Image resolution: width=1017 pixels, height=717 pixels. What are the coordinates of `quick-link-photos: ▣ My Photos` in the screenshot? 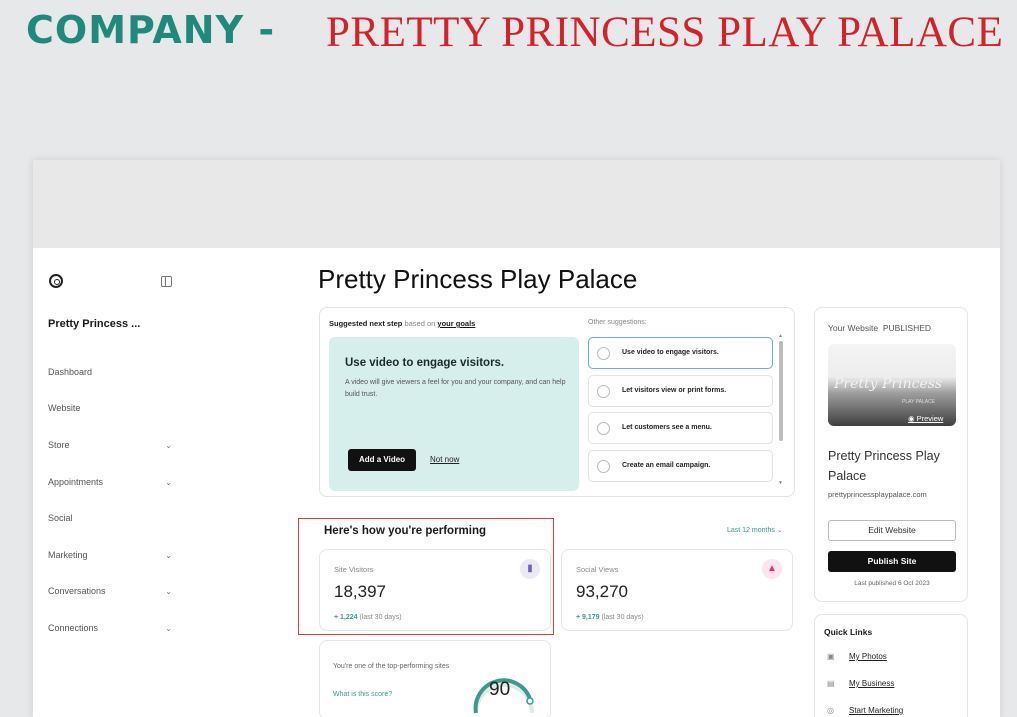 It's located at (857, 656).